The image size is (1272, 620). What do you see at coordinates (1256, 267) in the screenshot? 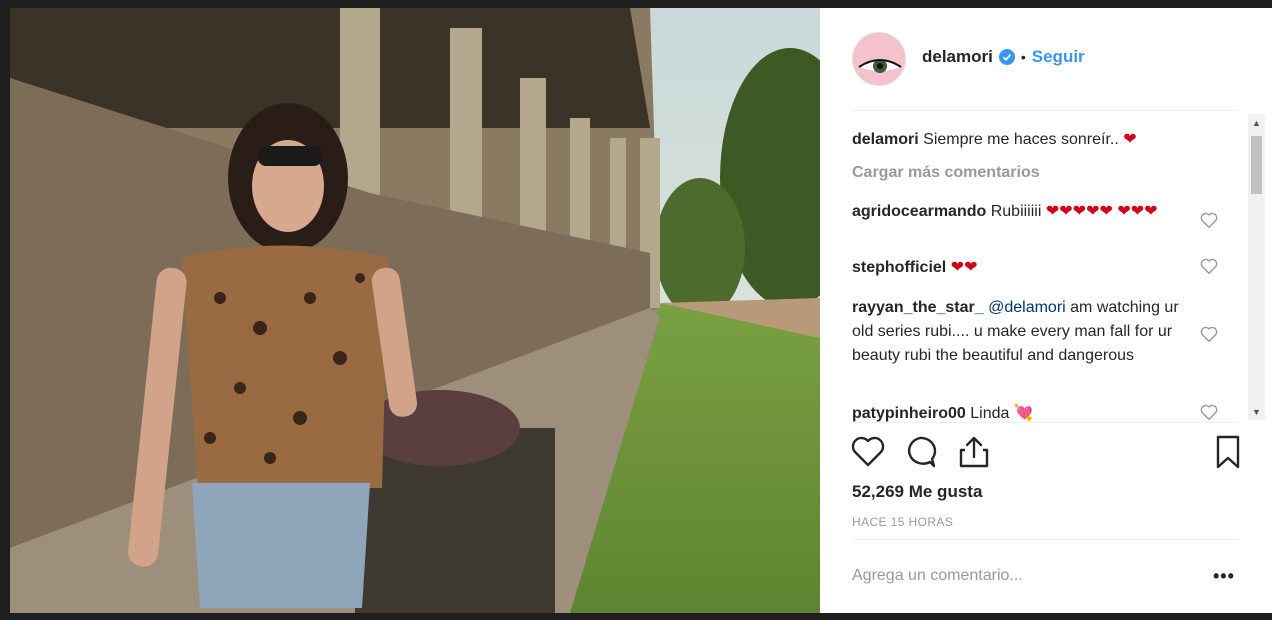
I see `comments-scrollbar: ▲ ▼` at bounding box center [1256, 267].